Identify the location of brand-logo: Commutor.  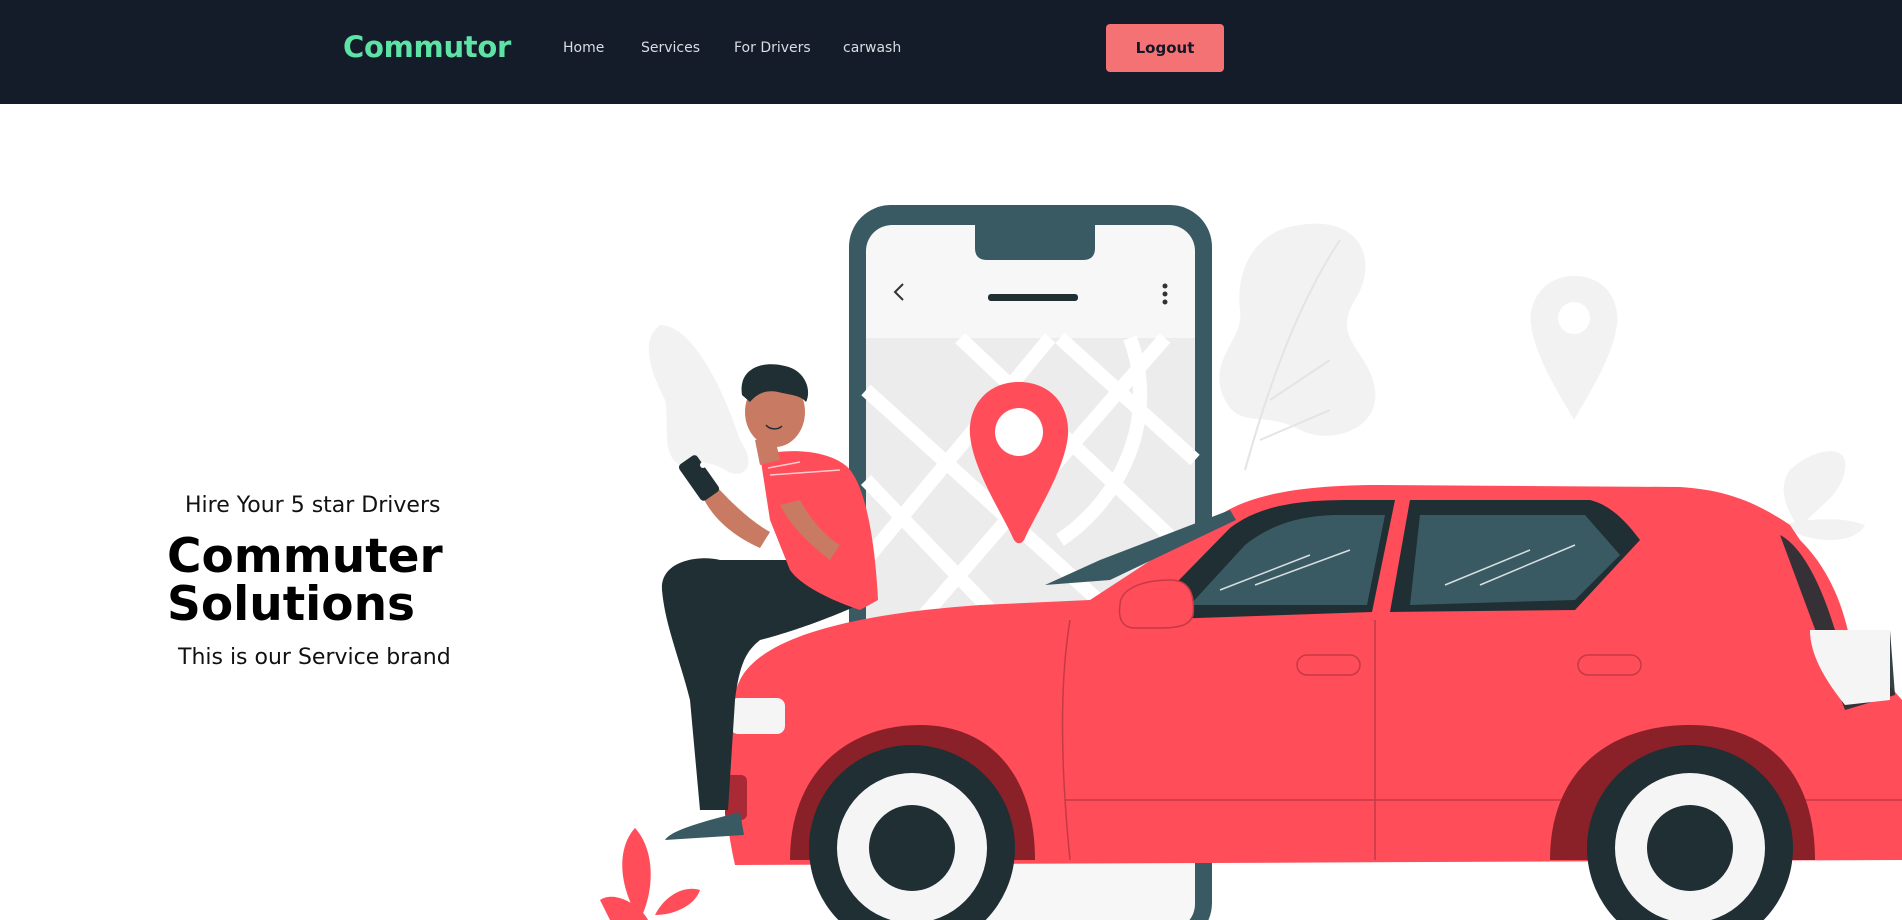
(427, 47).